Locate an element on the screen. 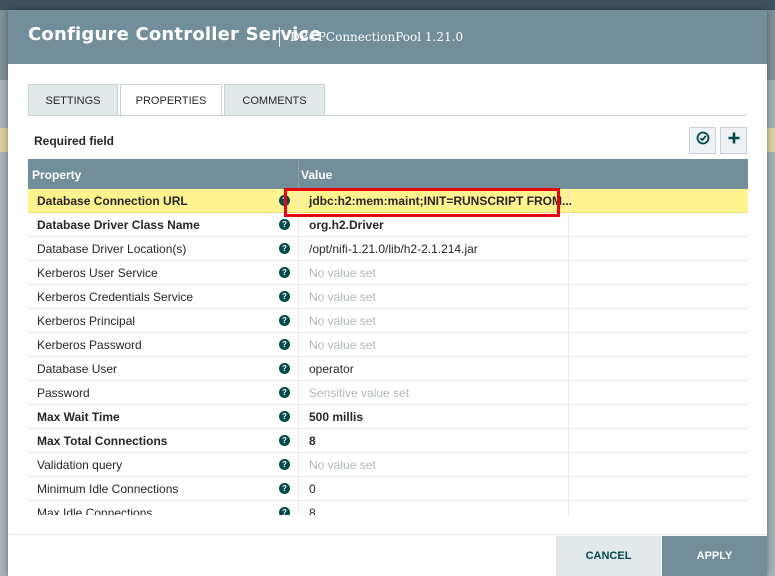 Image resolution: width=775 pixels, height=576 pixels. property-name: Database Connection URL is located at coordinates (112, 201).